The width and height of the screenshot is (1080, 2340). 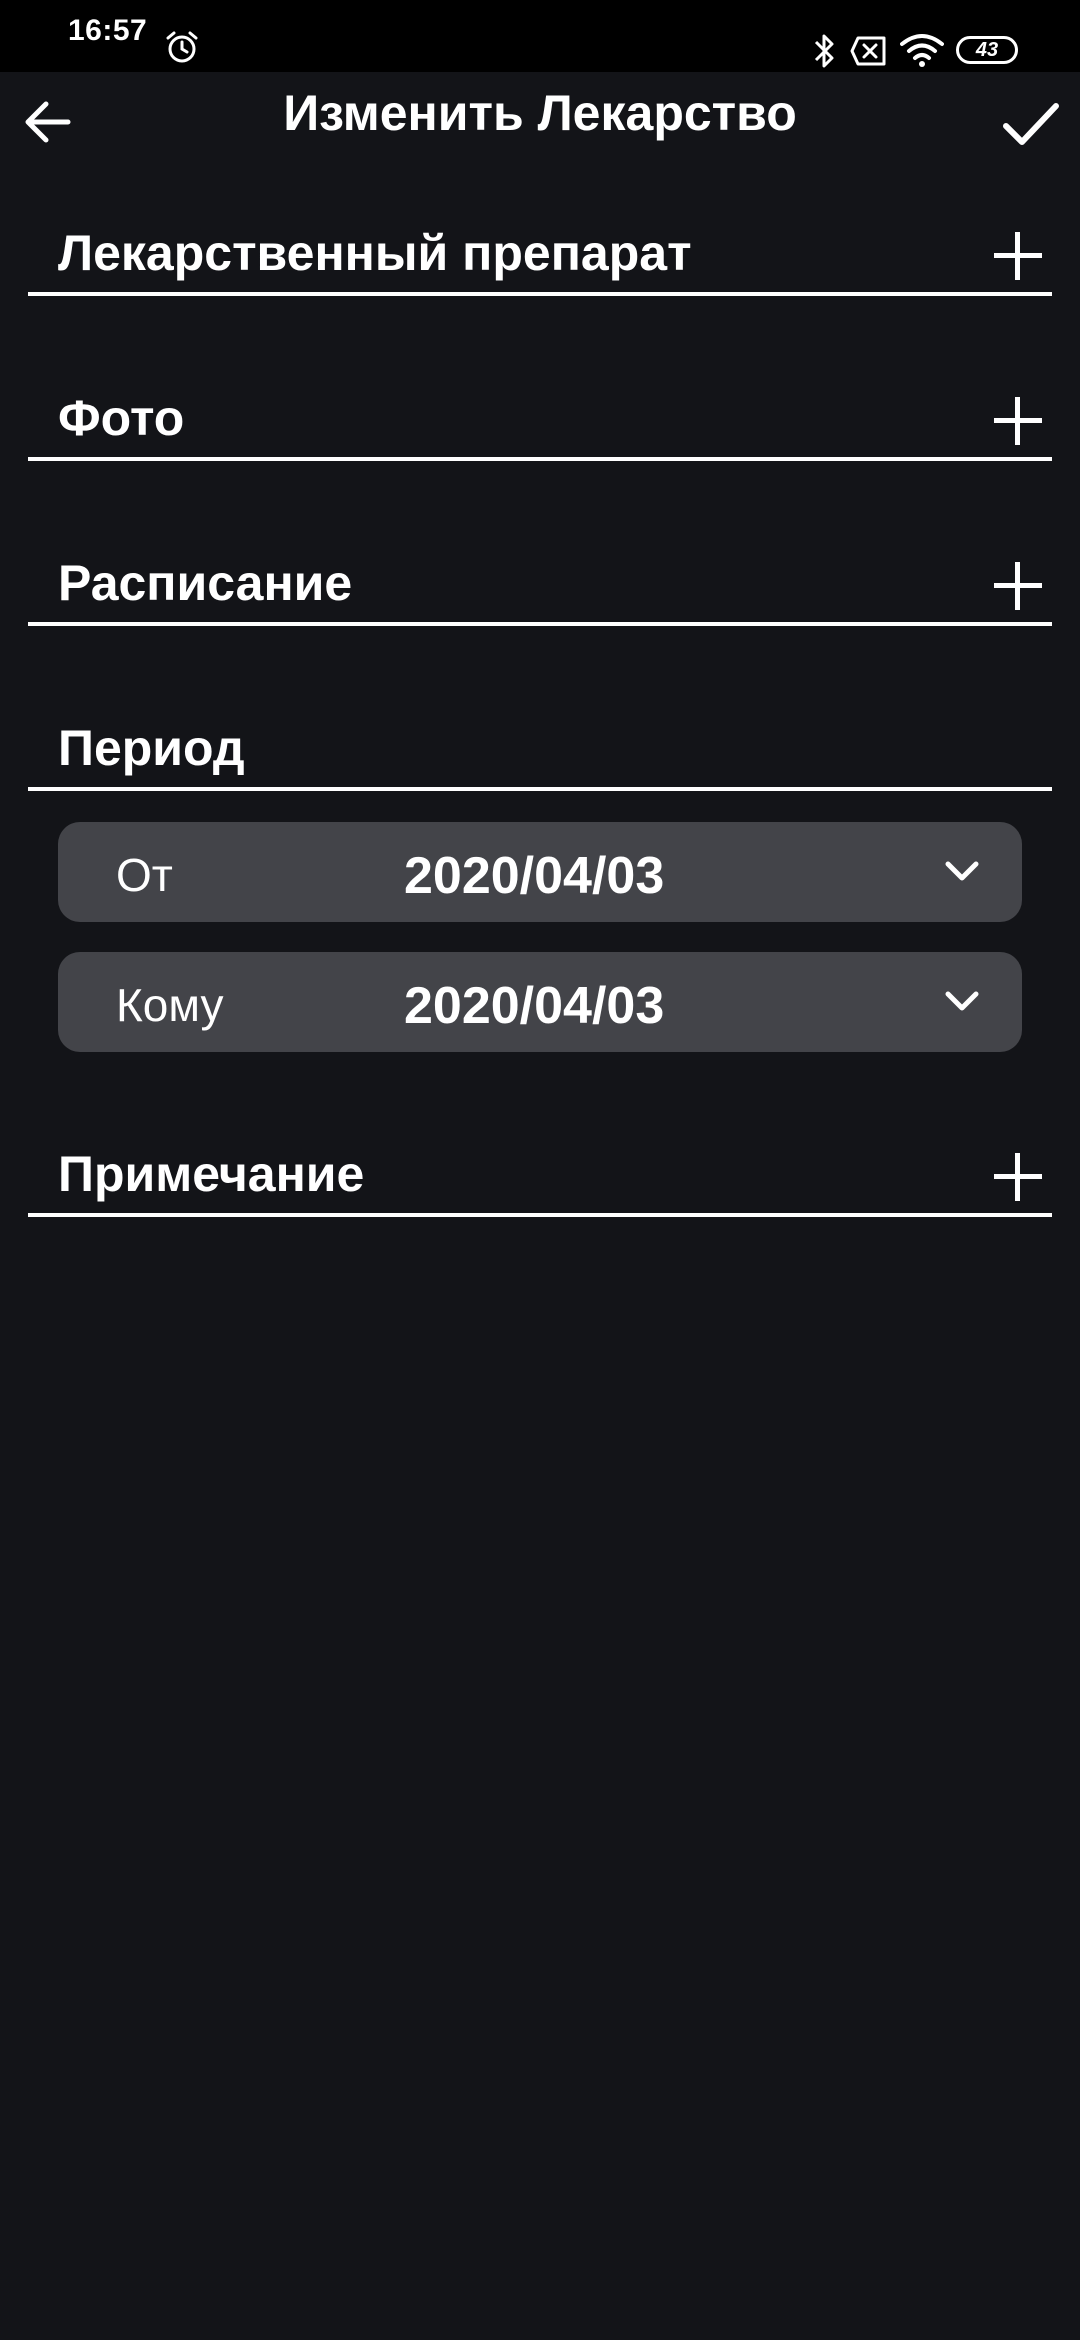 What do you see at coordinates (534, 1006) in the screenshot?
I see `date-to-value: 2020/04/03` at bounding box center [534, 1006].